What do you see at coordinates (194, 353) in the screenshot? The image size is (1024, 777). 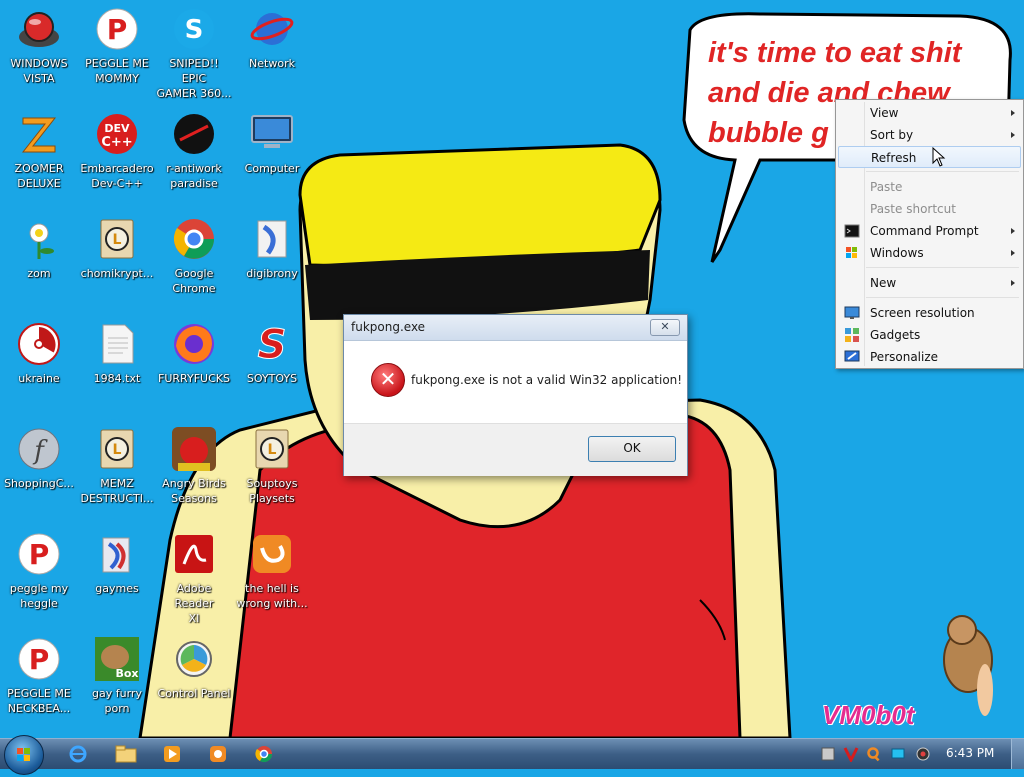 I see `desktop-icon: FURRYFUCKS` at bounding box center [194, 353].